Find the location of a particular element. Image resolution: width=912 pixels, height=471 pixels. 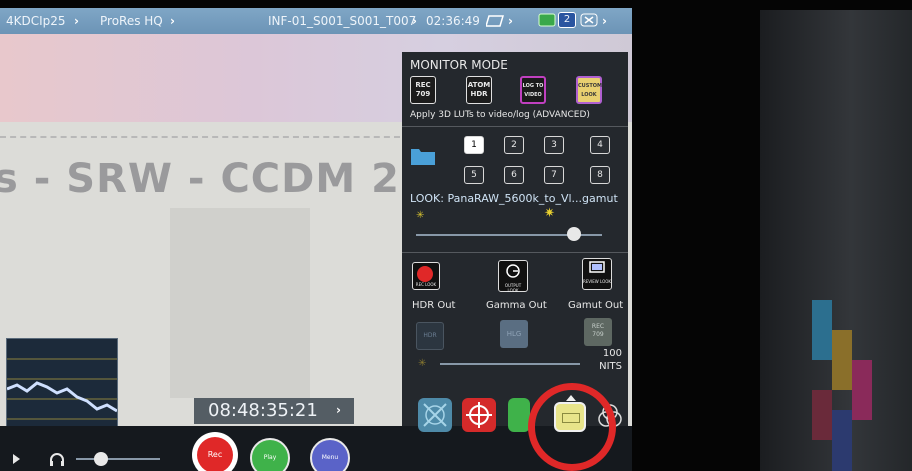

gamut-out-button: REC 709 is located at coordinates (598, 332).